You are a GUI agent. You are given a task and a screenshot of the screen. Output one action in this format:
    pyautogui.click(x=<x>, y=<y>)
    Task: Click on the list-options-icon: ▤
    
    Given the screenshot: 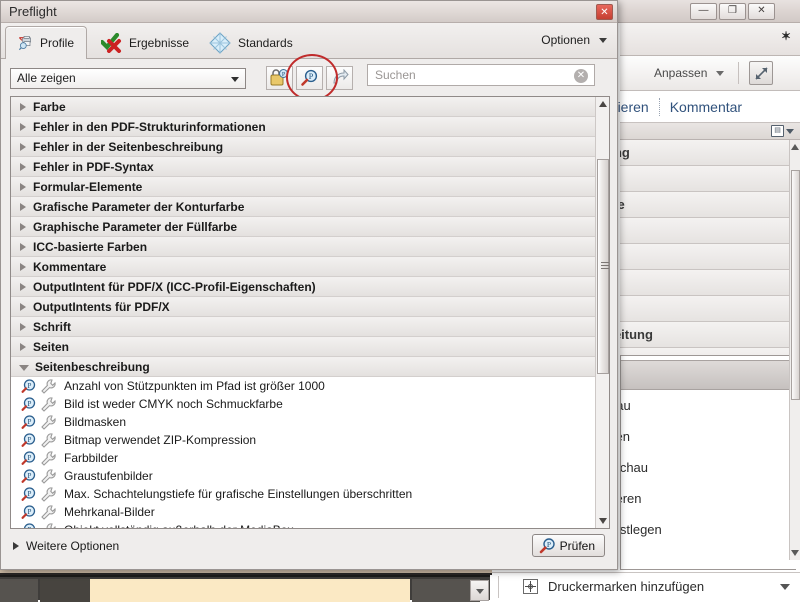 What is the action you would take?
    pyautogui.click(x=777, y=131)
    